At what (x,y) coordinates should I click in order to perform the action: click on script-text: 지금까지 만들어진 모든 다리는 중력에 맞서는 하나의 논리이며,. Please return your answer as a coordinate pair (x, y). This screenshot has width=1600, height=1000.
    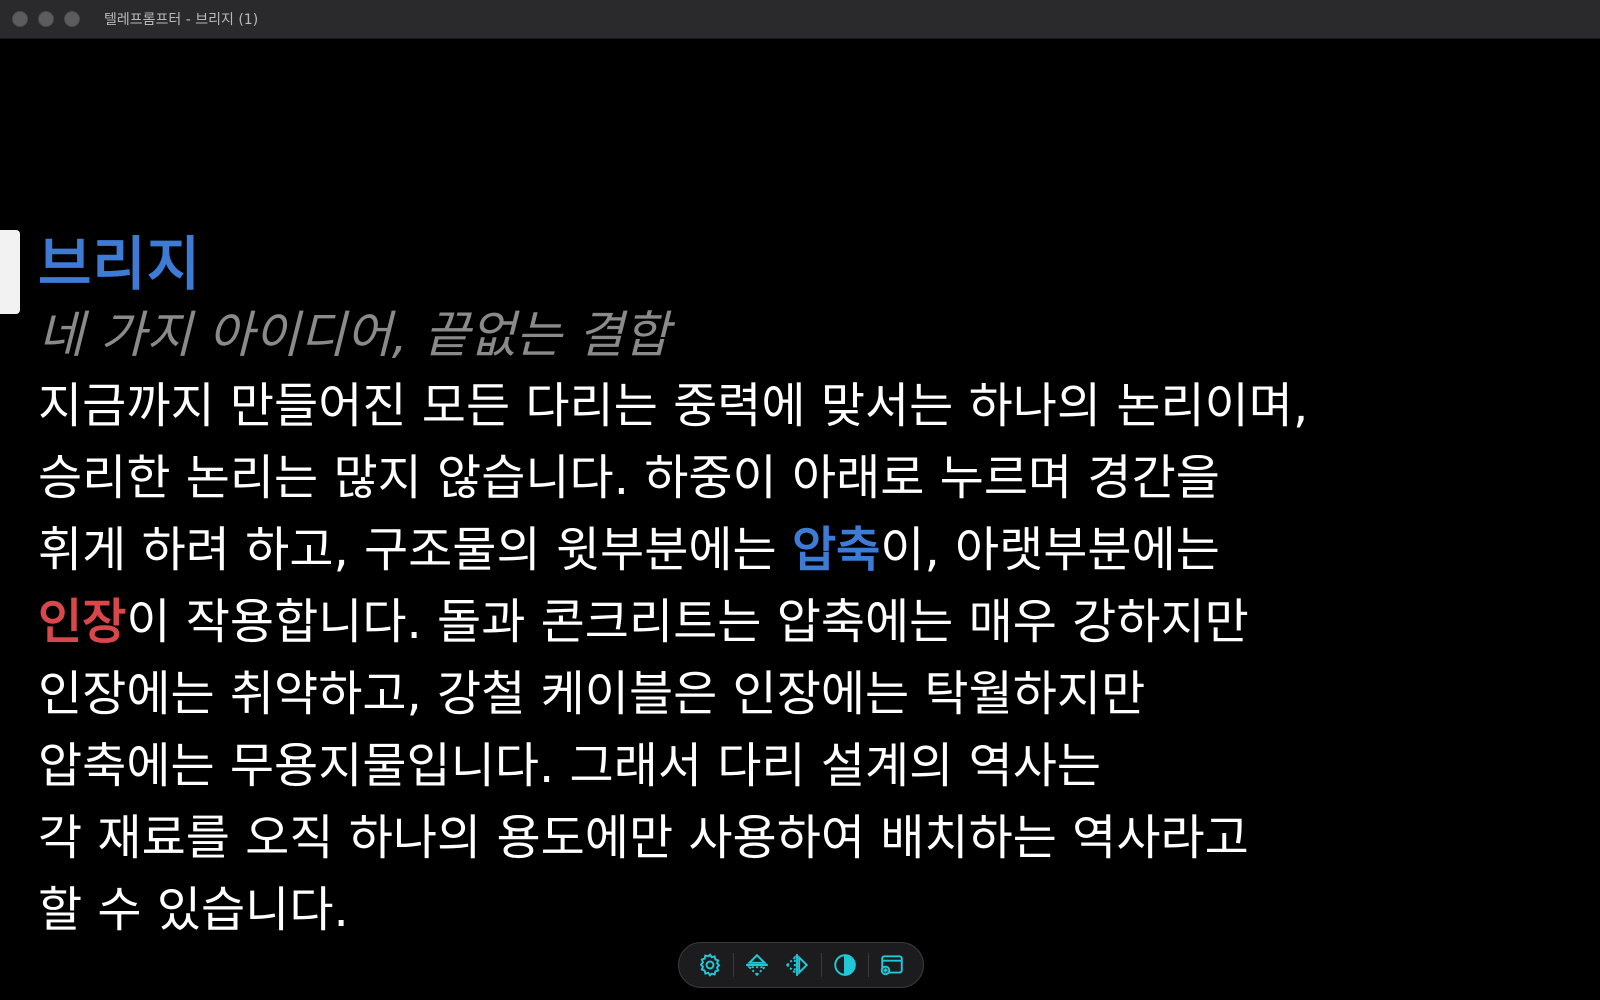
    Looking at the image, I should click on (673, 406).